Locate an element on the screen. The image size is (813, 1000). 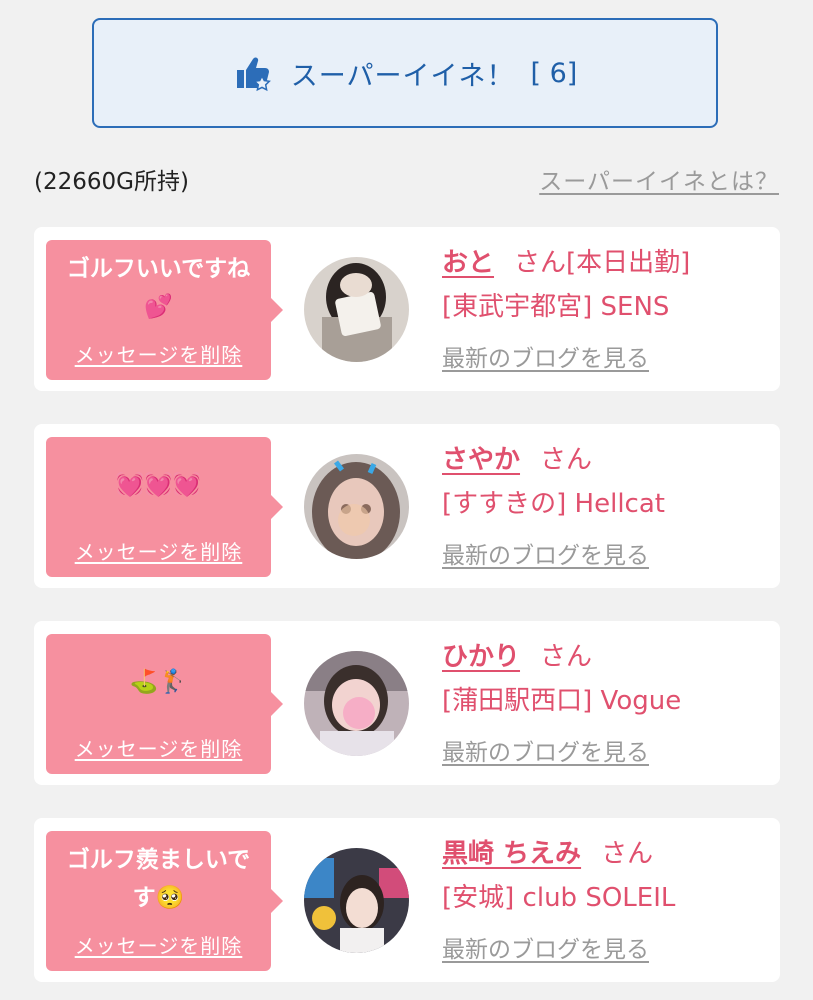
shop-name: [蒲田駅西口] Vogue is located at coordinates (562, 701).